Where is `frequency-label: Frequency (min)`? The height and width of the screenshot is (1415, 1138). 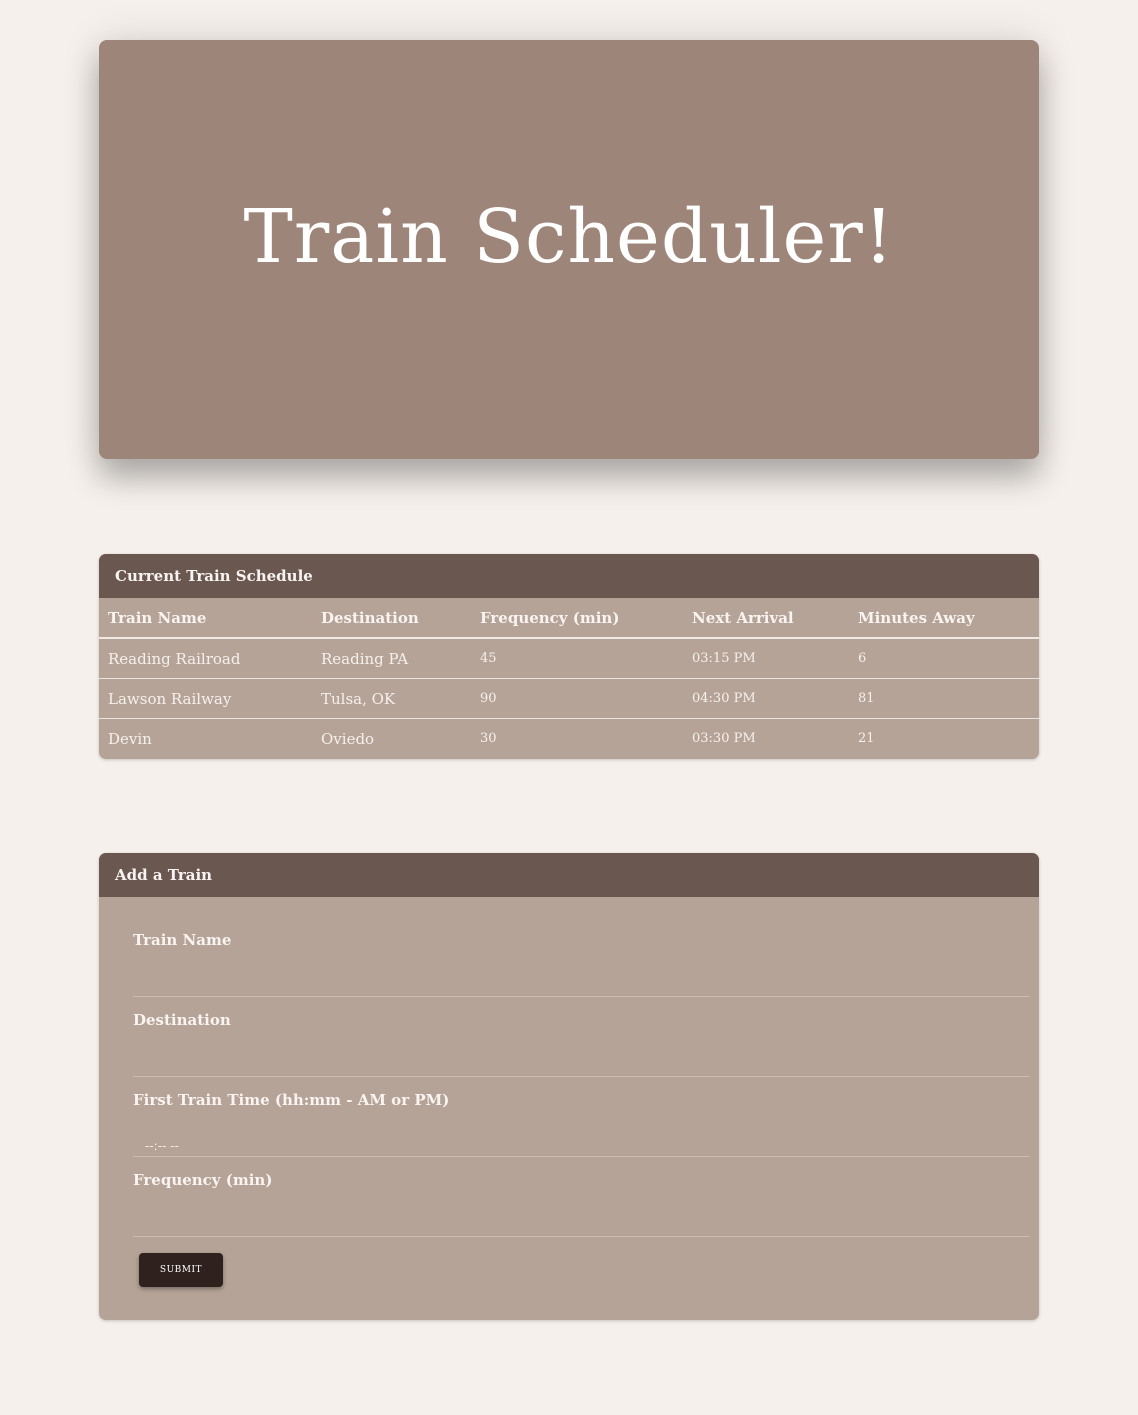
frequency-label: Frequency (min) is located at coordinates (203, 1180).